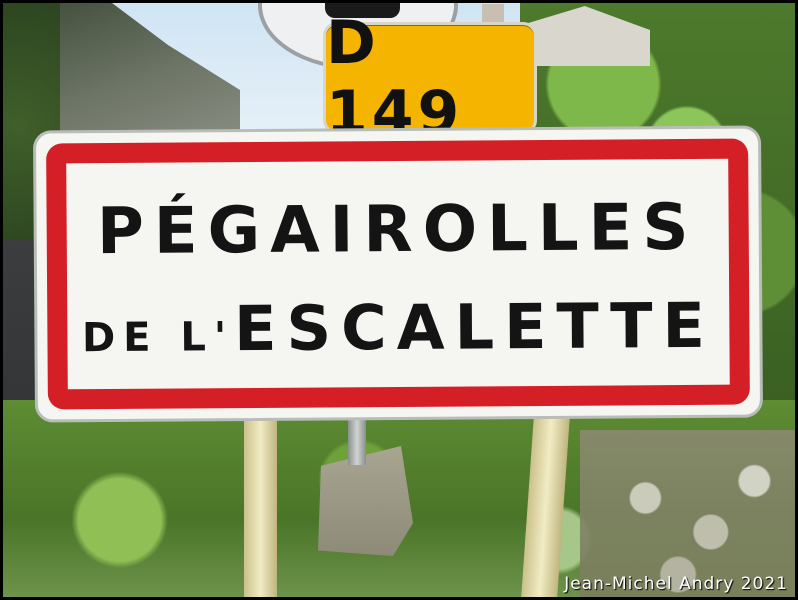 This screenshot has width=798, height=600. What do you see at coordinates (474, 327) in the screenshot?
I see `town-name-main: ESCALETTE` at bounding box center [474, 327].